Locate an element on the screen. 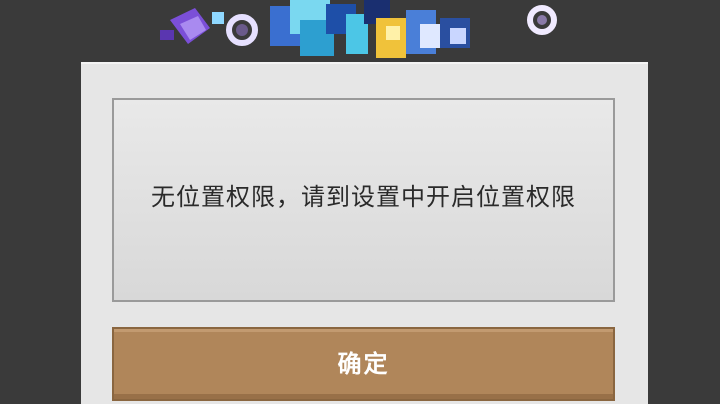  confirm-button: 确定 is located at coordinates (363, 364).